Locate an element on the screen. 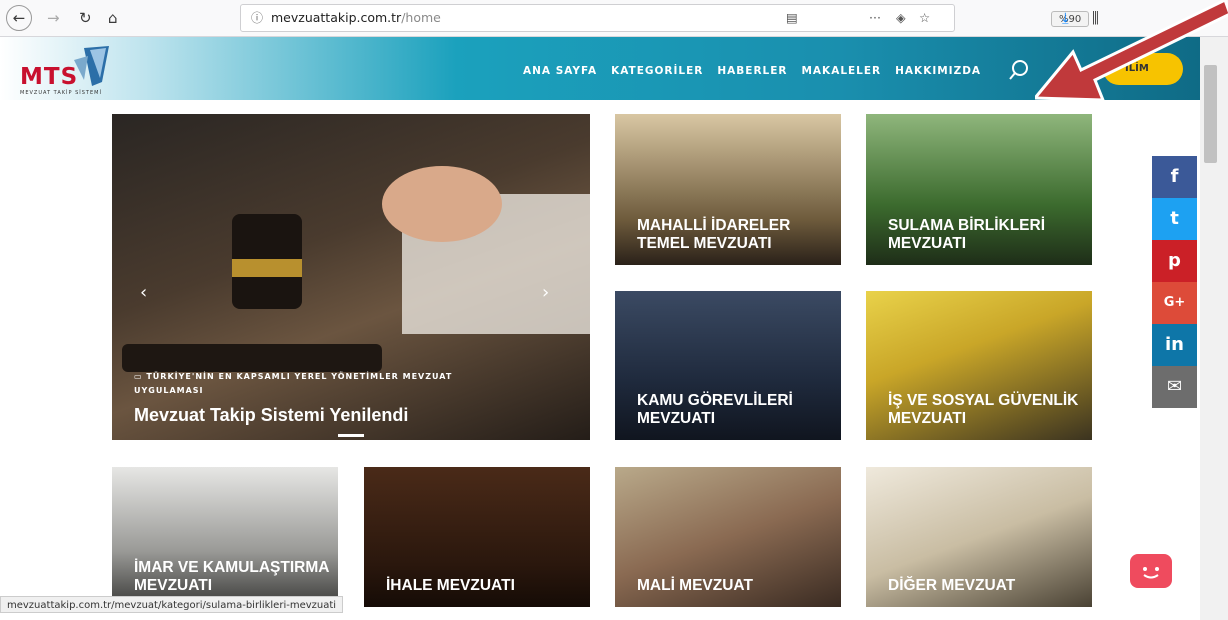 The height and width of the screenshot is (620, 1228). tile-imar: İMAR VE KAMULAŞTIRMA MEVZUATI is located at coordinates (225, 537).